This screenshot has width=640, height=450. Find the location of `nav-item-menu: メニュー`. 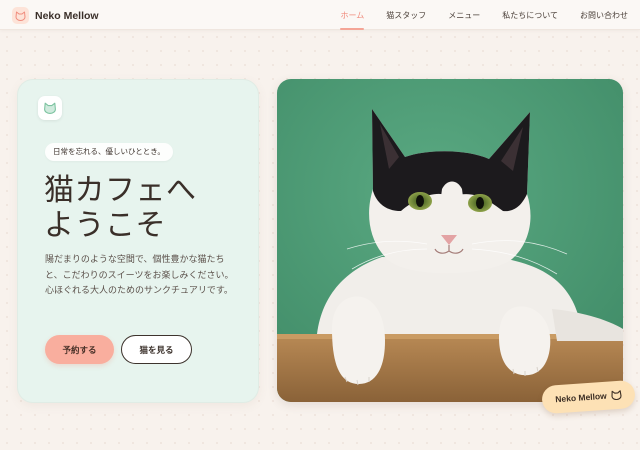

nav-item-menu: メニュー is located at coordinates (464, 15).